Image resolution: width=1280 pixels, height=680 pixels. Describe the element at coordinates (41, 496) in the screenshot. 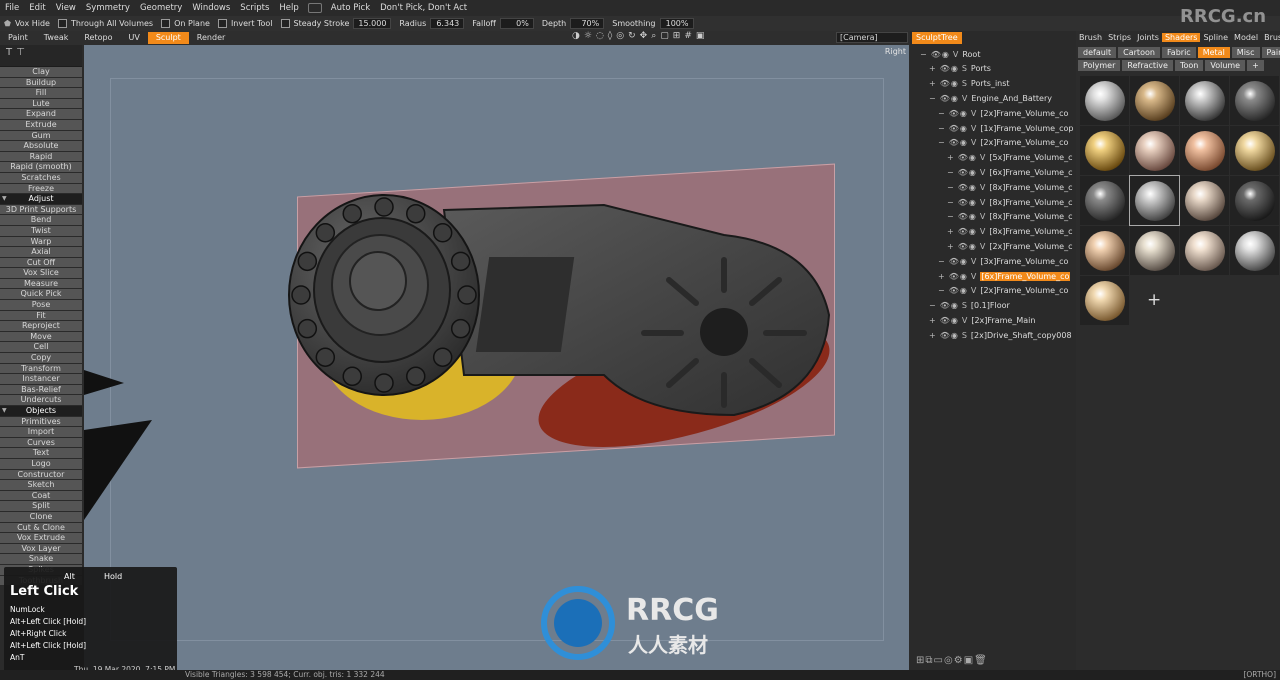

I see `tool-coat: Coat` at that location.